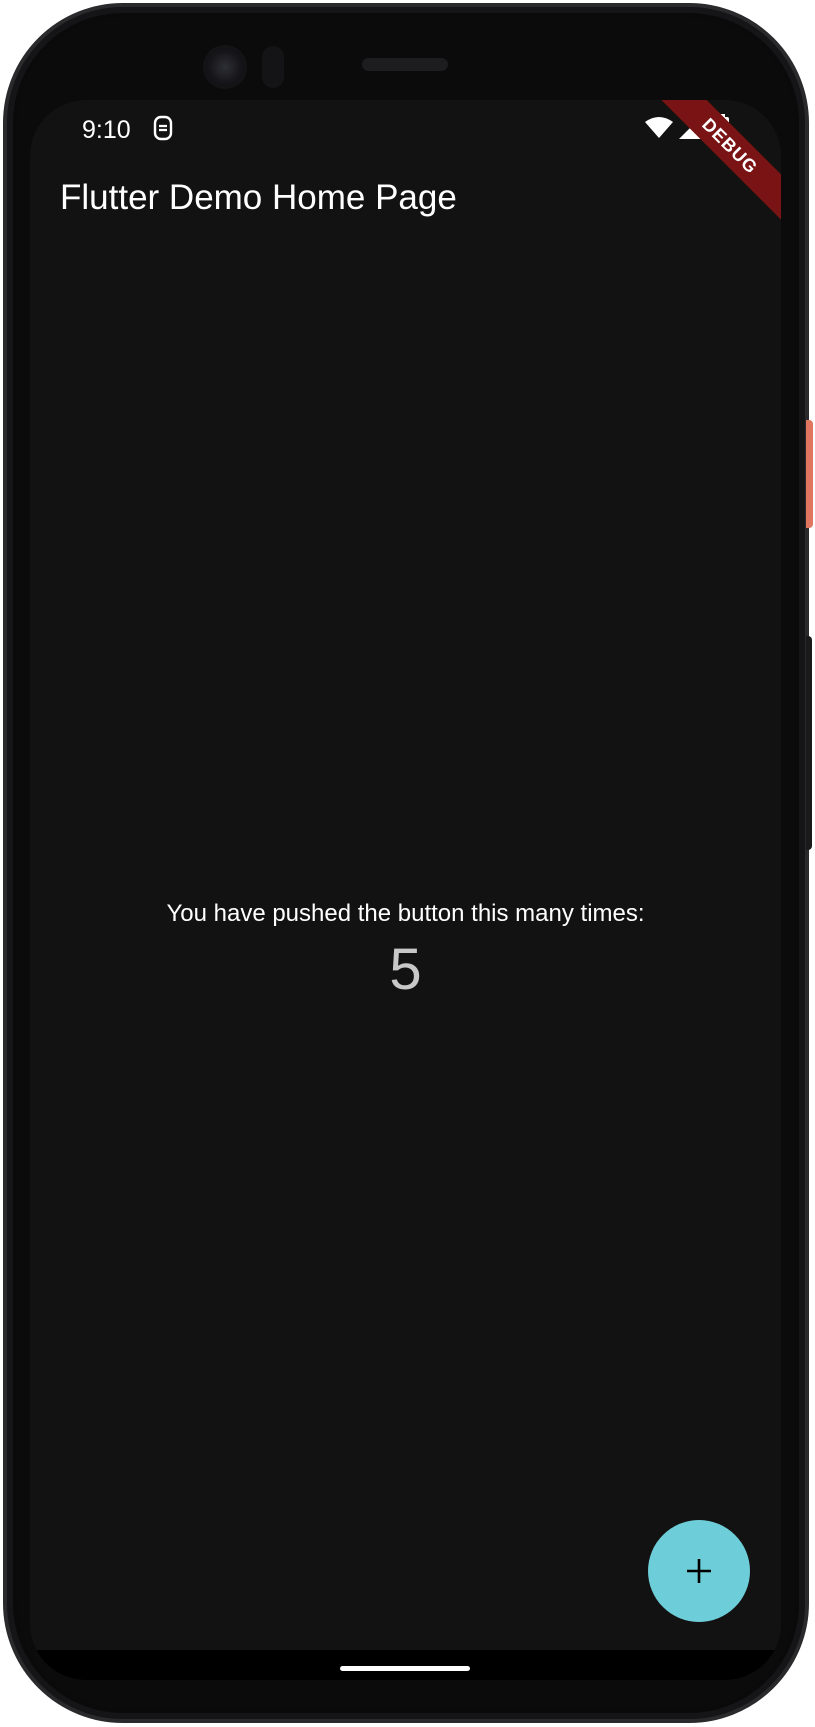  Describe the element at coordinates (163, 128) in the screenshot. I see `notification-icon` at that location.